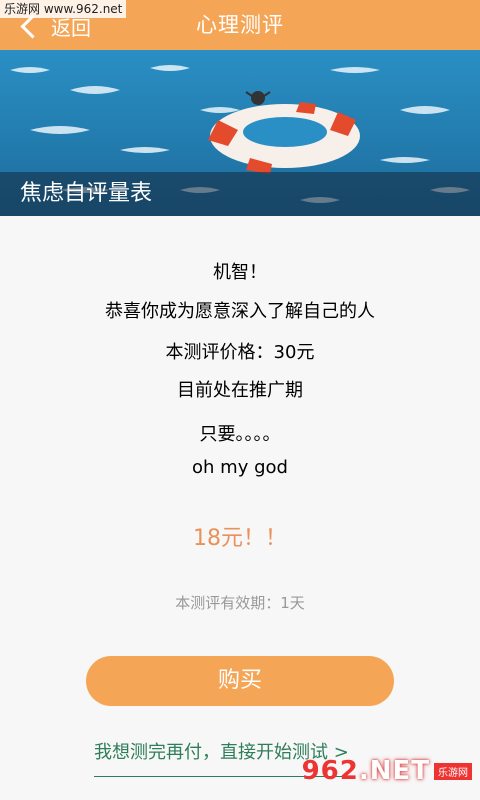  Describe the element at coordinates (240, 467) in the screenshot. I see `message-line-6: oh my god` at that location.